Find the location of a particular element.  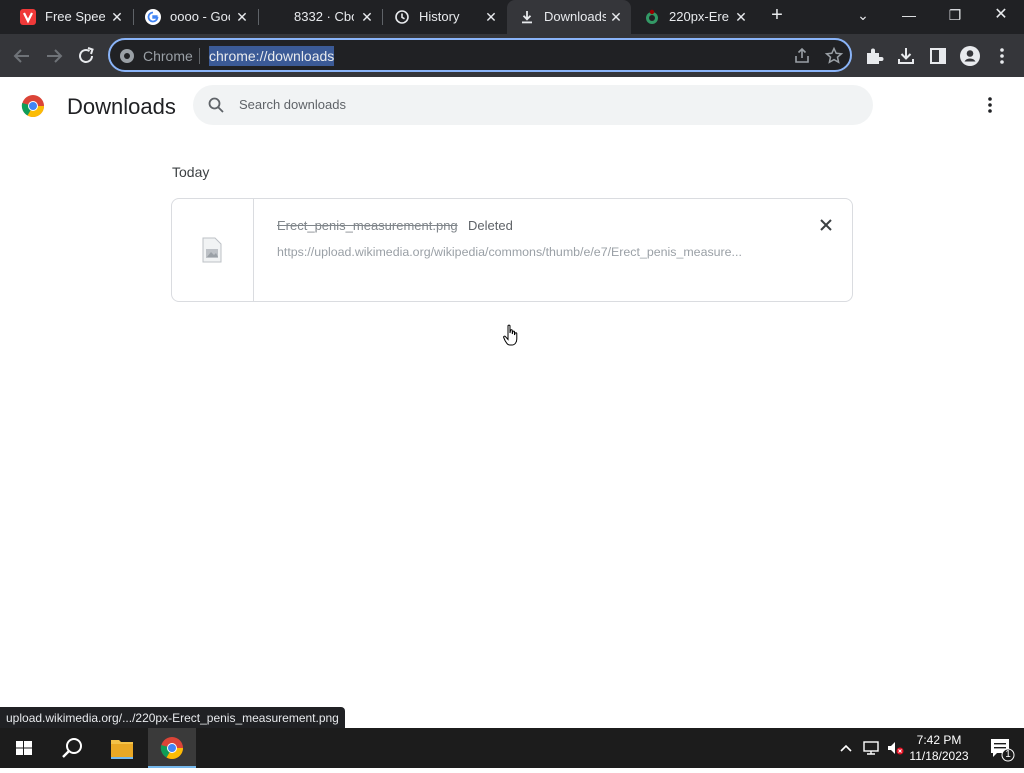

arrow-left-icon is located at coordinates (21, 56).